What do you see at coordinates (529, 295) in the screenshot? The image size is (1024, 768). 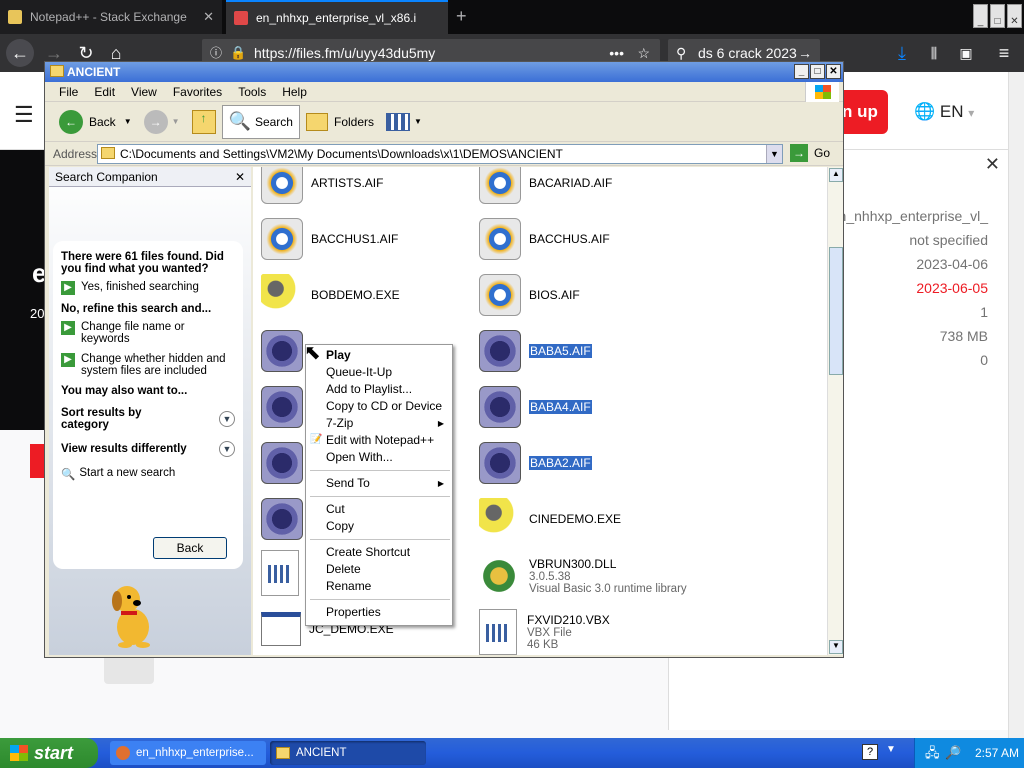 I see `file-item: BIOS.AIF` at bounding box center [529, 295].